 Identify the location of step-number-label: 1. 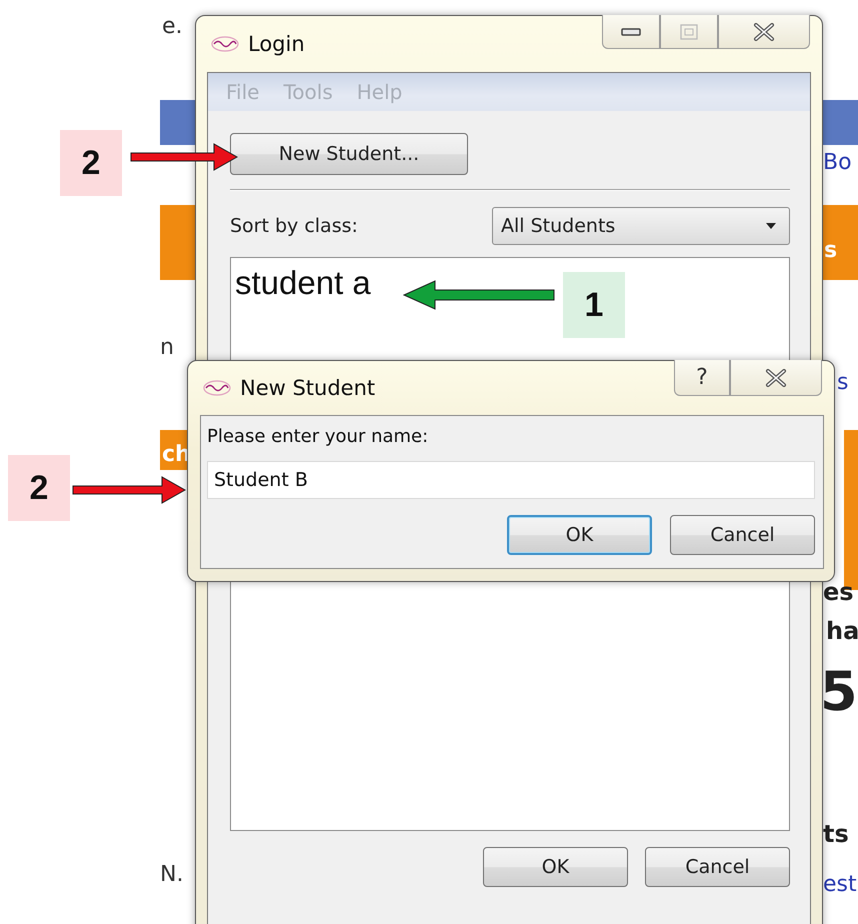
(594, 305).